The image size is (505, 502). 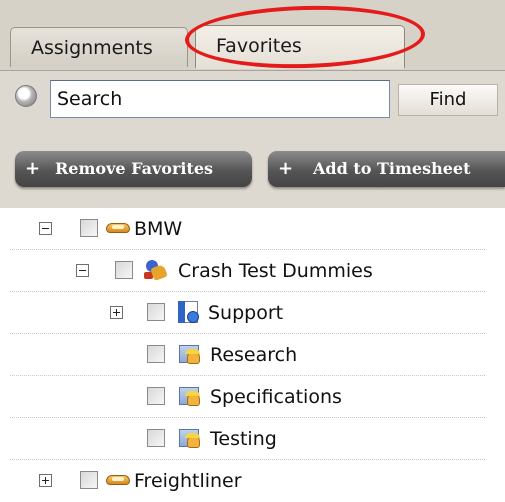 I want to click on find-button: Find, so click(x=448, y=100).